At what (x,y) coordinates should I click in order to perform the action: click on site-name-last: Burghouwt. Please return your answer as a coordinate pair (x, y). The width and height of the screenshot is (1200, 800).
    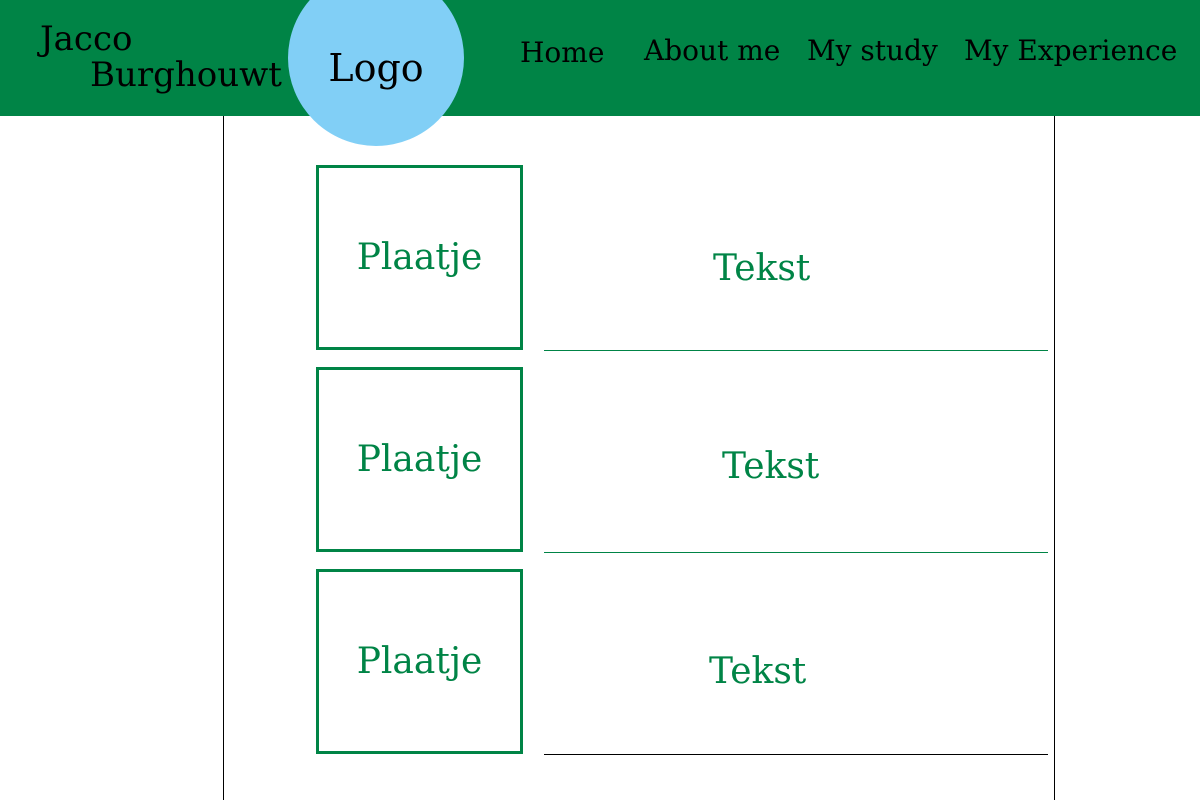
    Looking at the image, I should click on (186, 75).